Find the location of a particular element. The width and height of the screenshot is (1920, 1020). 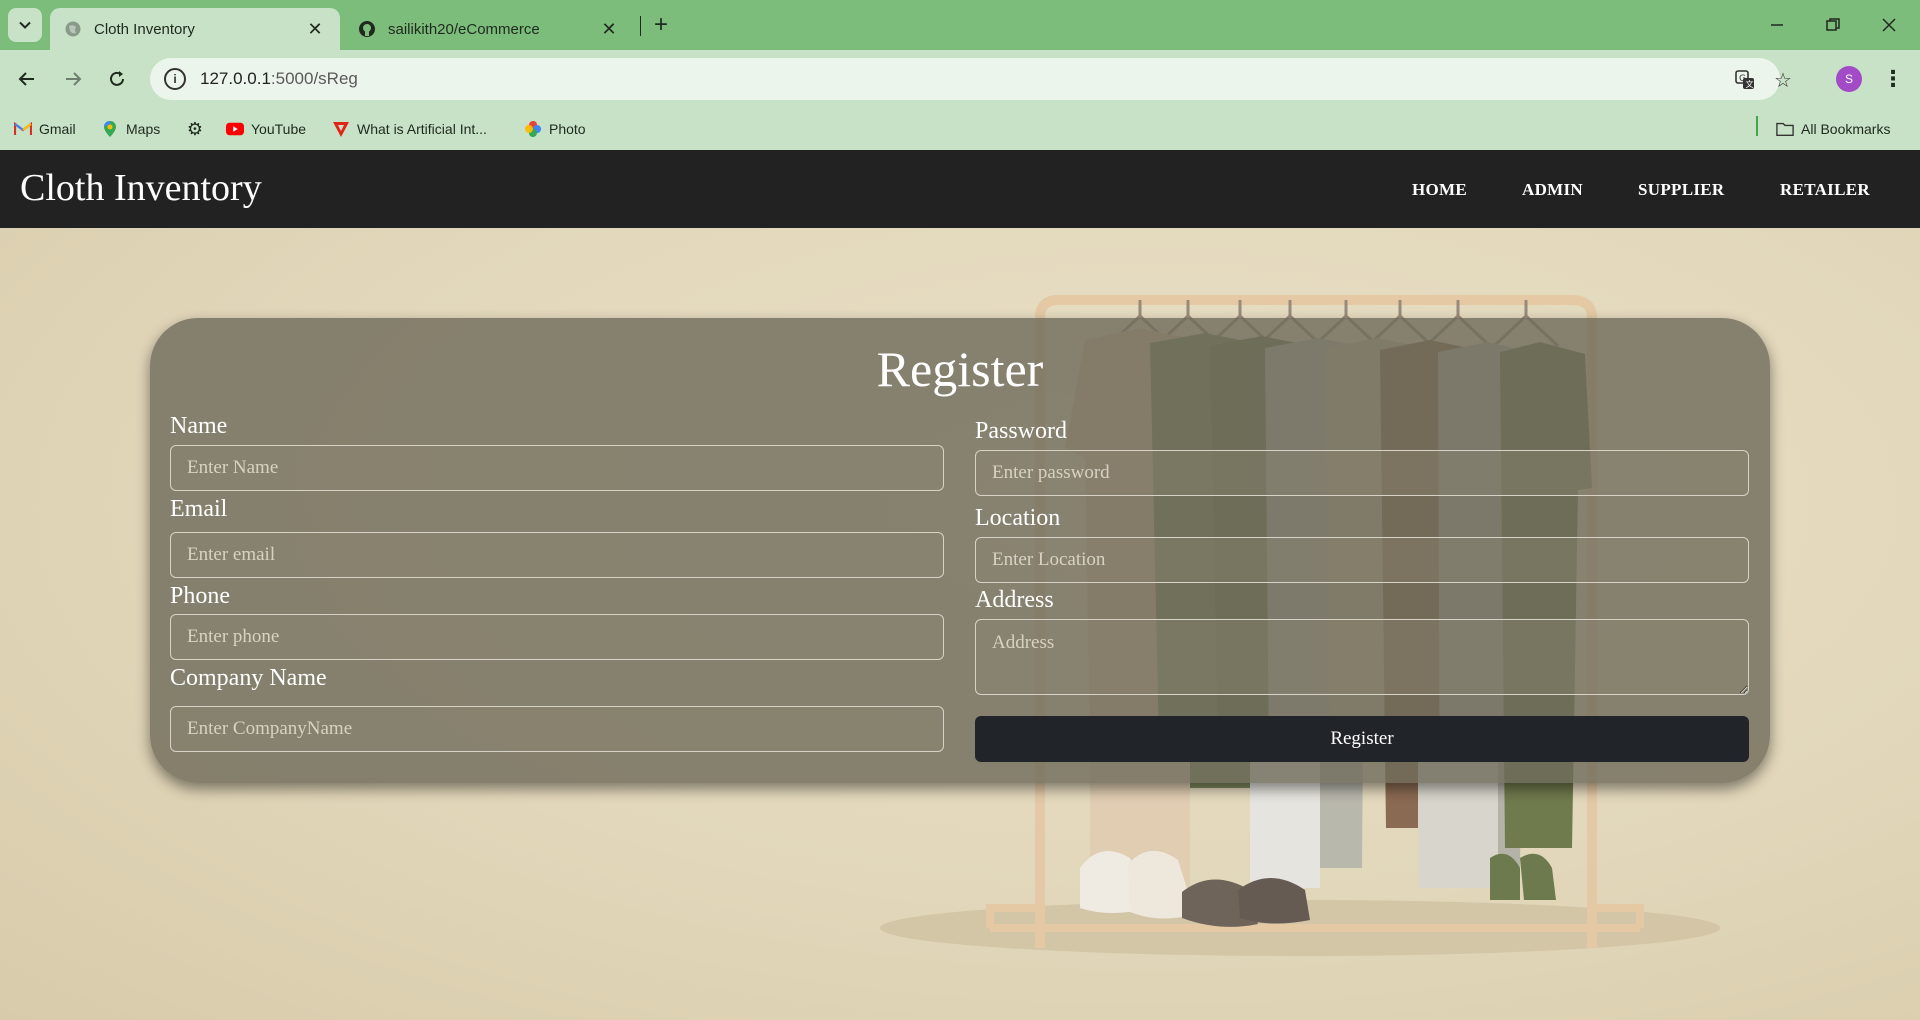

reload-icon is located at coordinates (117, 79).